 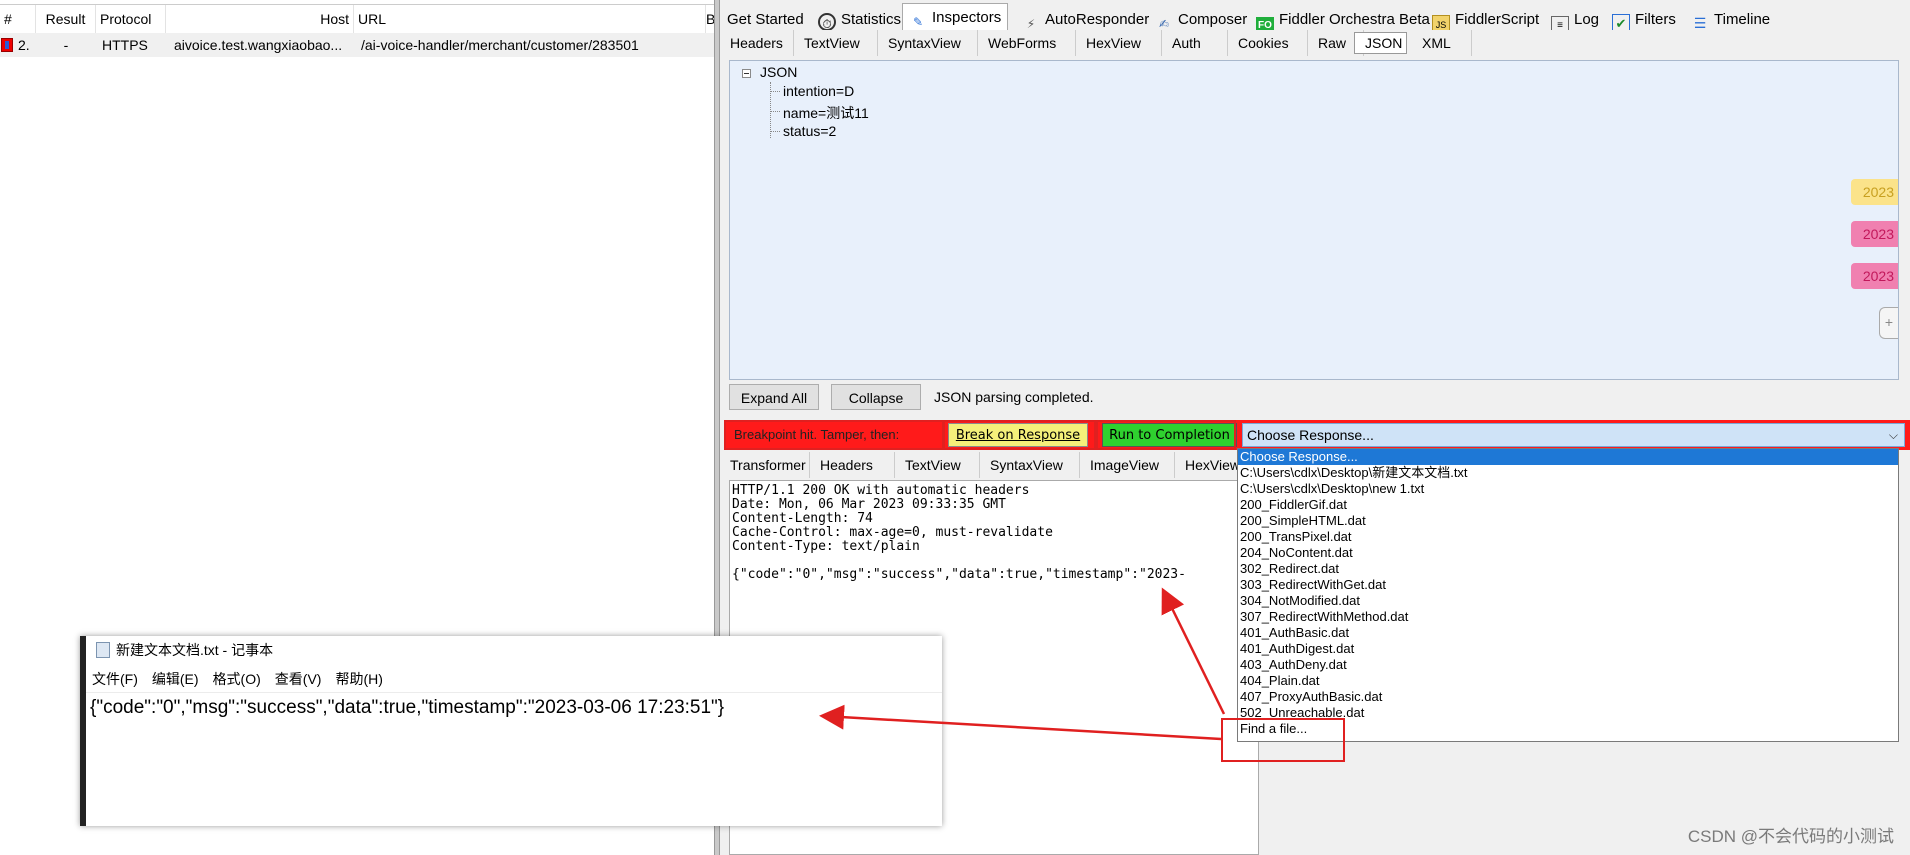 I want to click on tree-node-intention: intention=D, so click(x=818, y=91).